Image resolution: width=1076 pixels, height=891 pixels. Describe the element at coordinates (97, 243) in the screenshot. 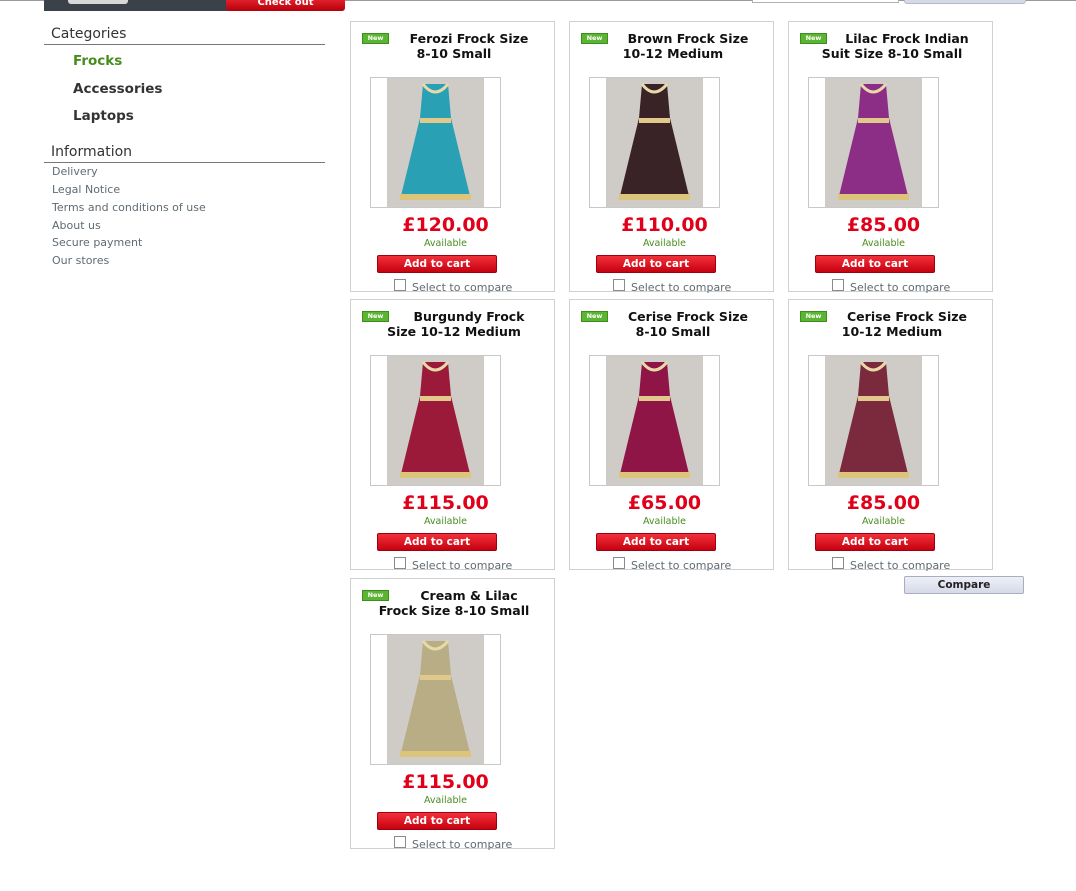

I see `info-link-secure-payment: Secure payment` at that location.